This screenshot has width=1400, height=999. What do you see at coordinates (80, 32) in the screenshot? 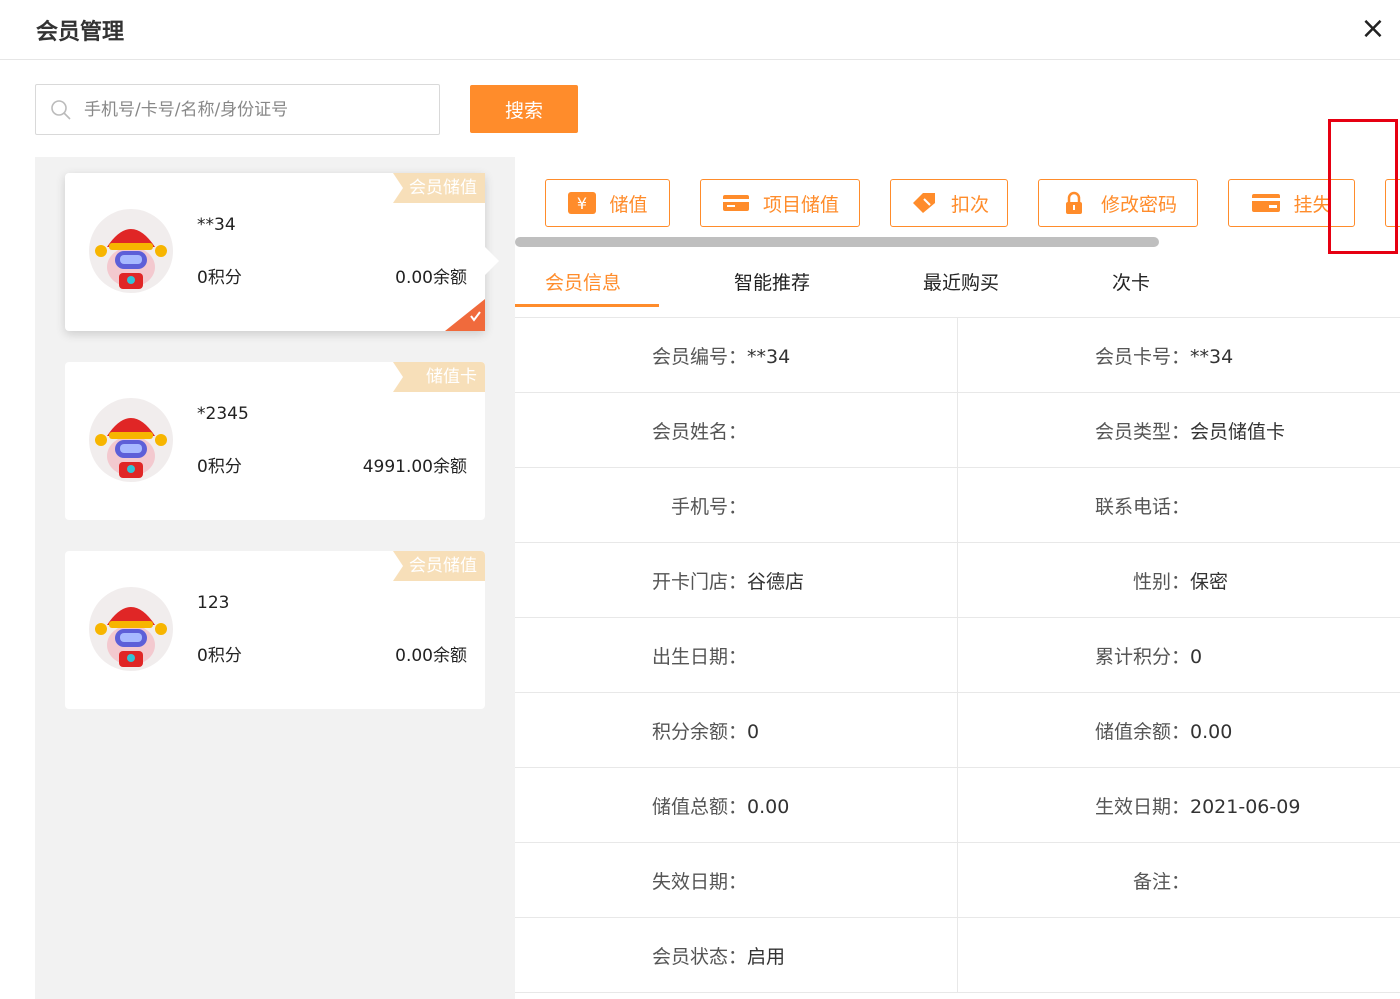
I see `dialog-title: 会员管理` at bounding box center [80, 32].